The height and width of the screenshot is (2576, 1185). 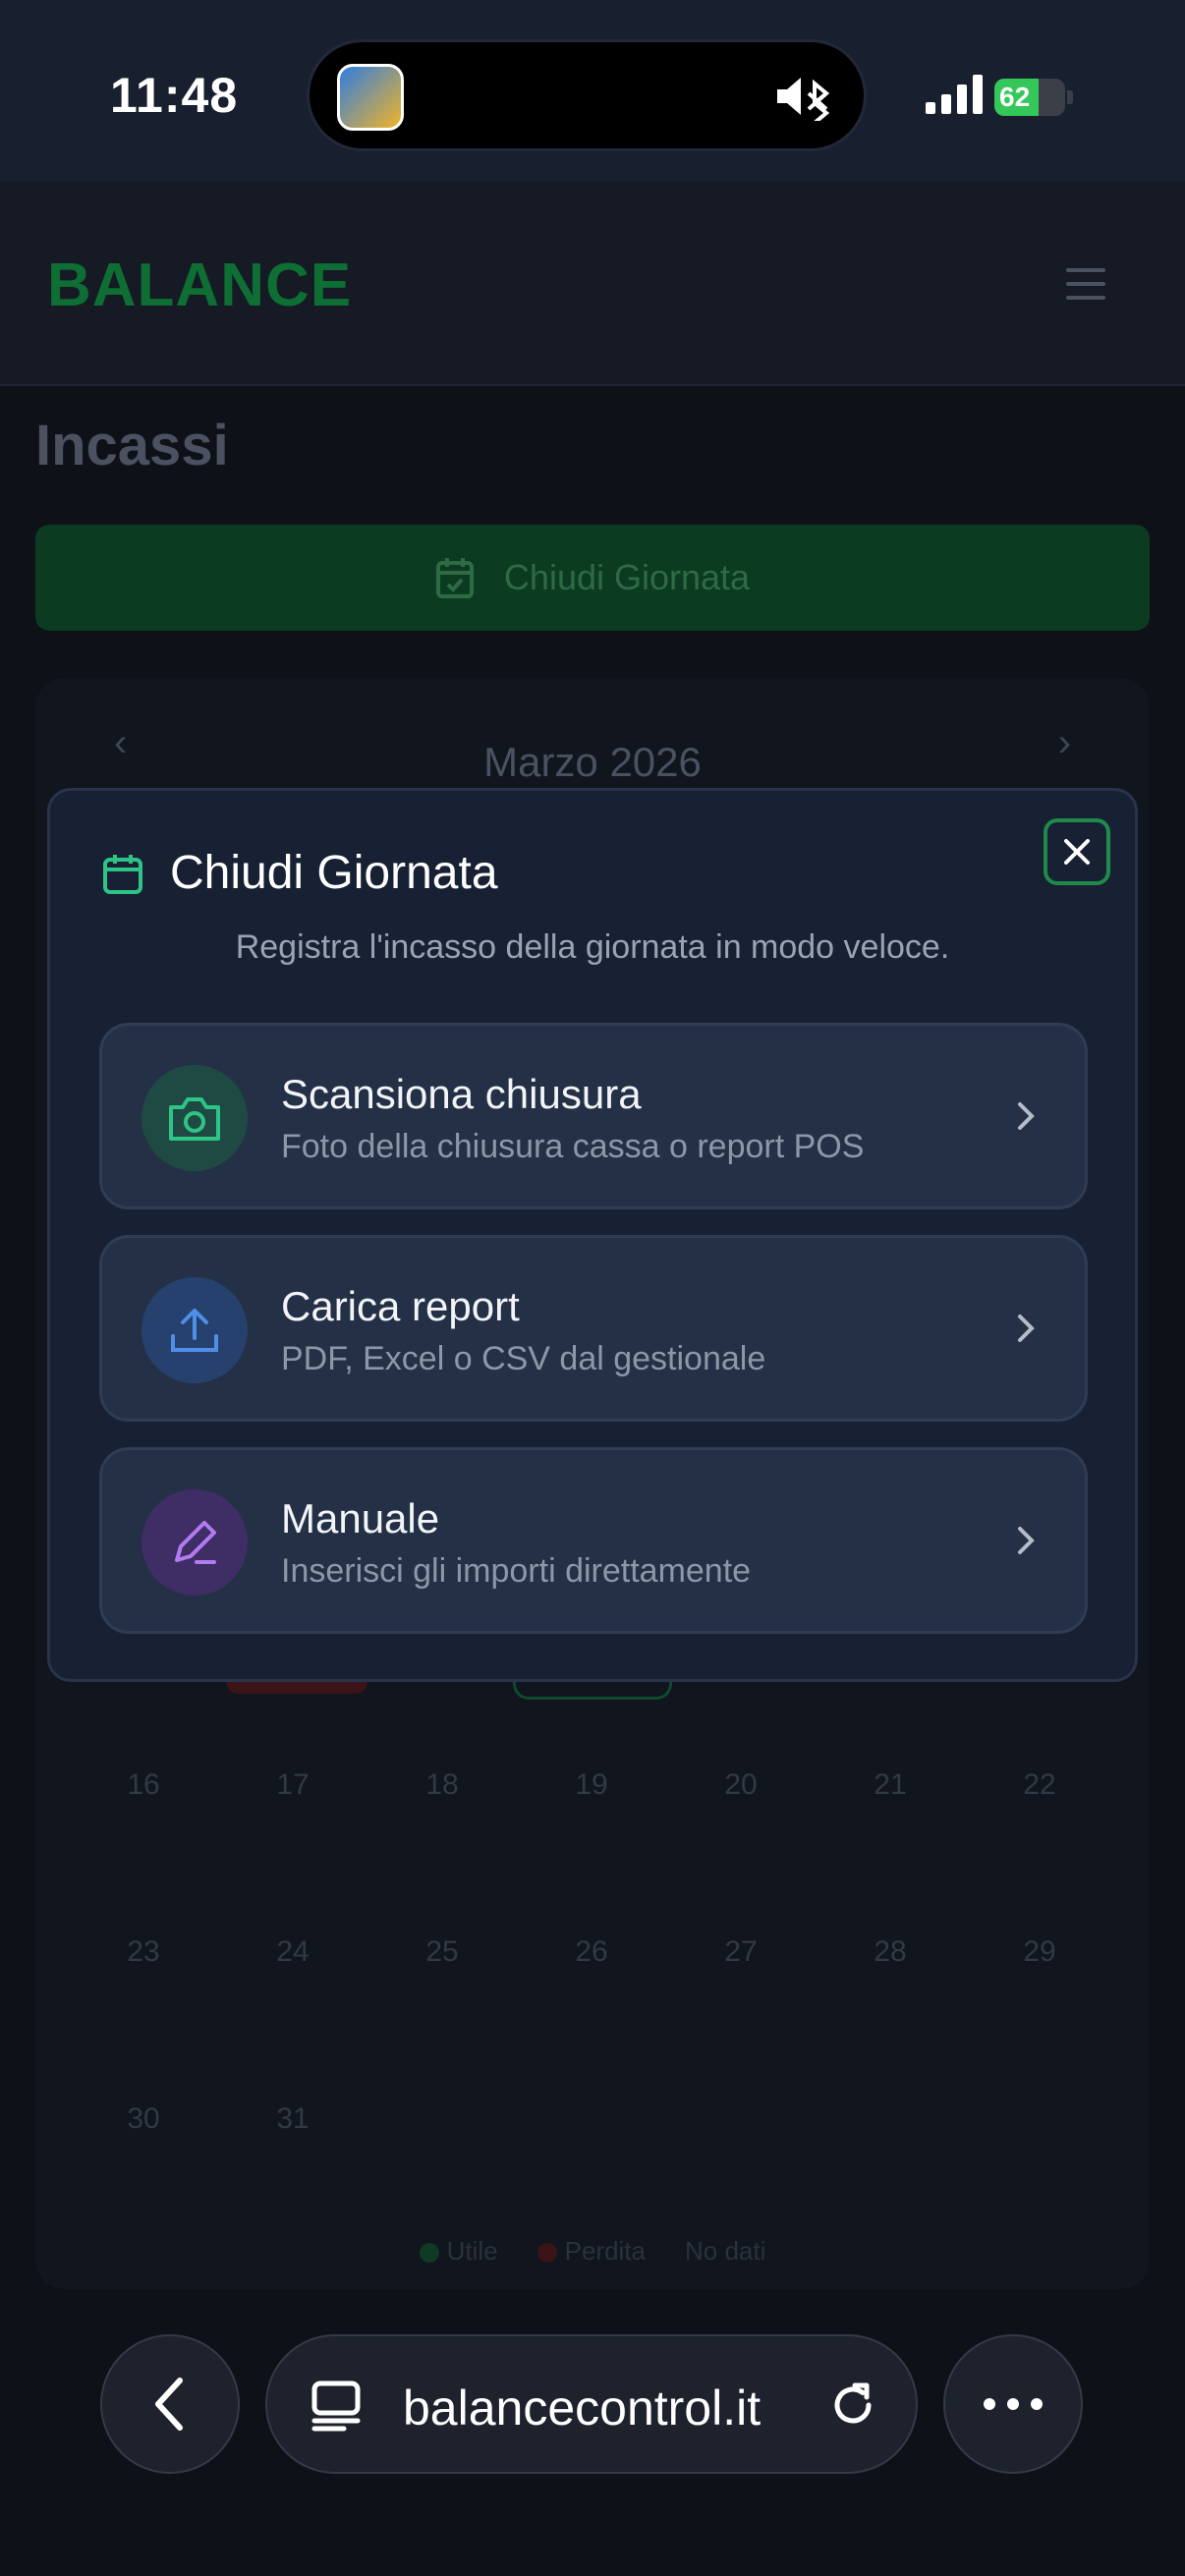 What do you see at coordinates (462, 1094) in the screenshot?
I see `option-title: Scansiona chiusura` at bounding box center [462, 1094].